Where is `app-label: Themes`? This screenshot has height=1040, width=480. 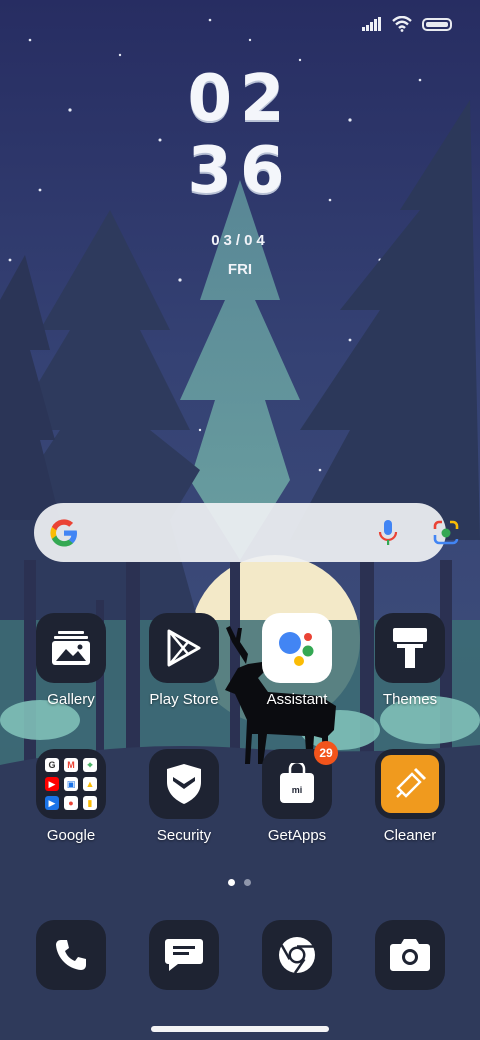 app-label: Themes is located at coordinates (410, 699).